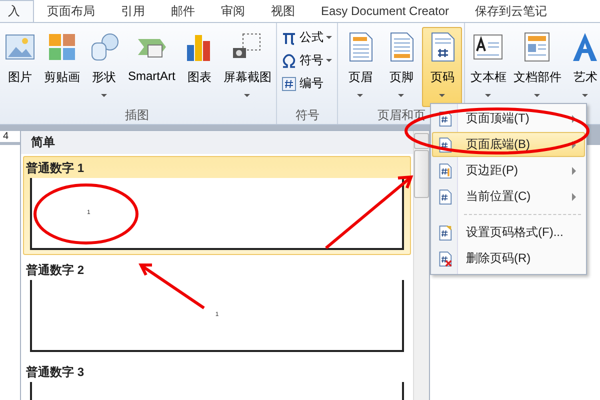 This screenshot has width=600, height=400. Describe the element at coordinates (199, 67) in the screenshot. I see `ribbon-button: 图表` at that location.